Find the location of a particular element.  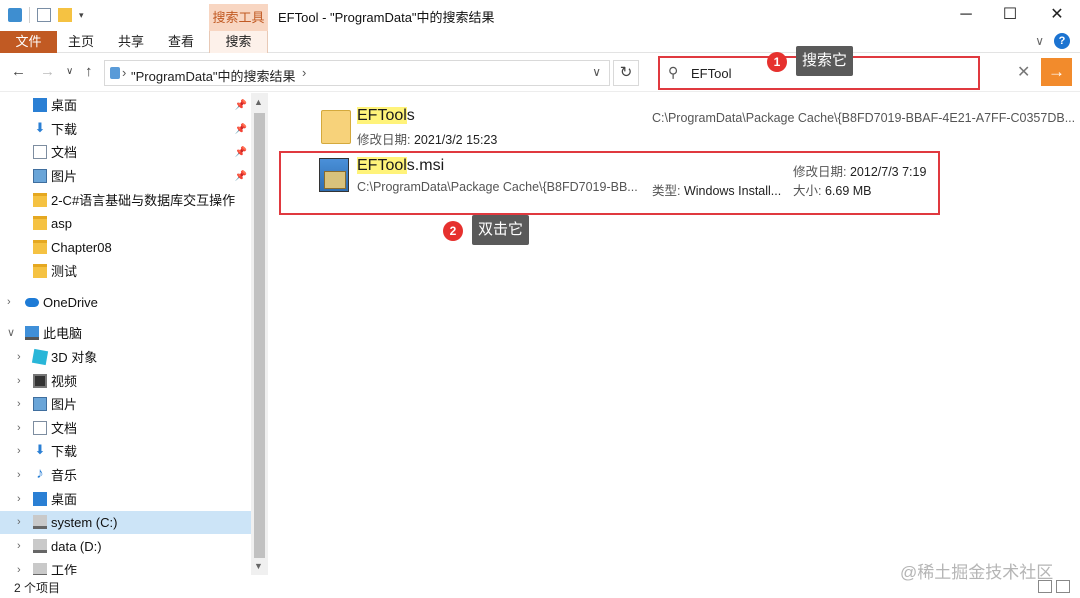

window-title: EFTool - "ProgramData"中的搜索结果 is located at coordinates (386, 17).